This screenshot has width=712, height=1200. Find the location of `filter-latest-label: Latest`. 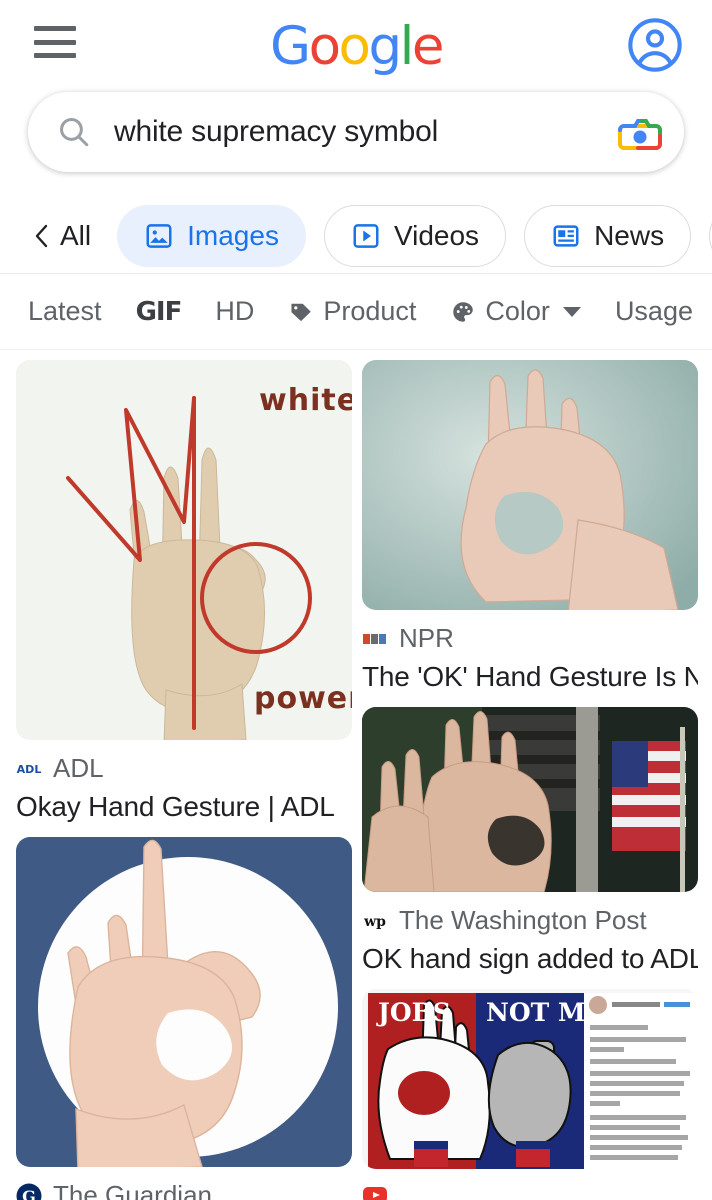

filter-latest-label: Latest is located at coordinates (65, 311).